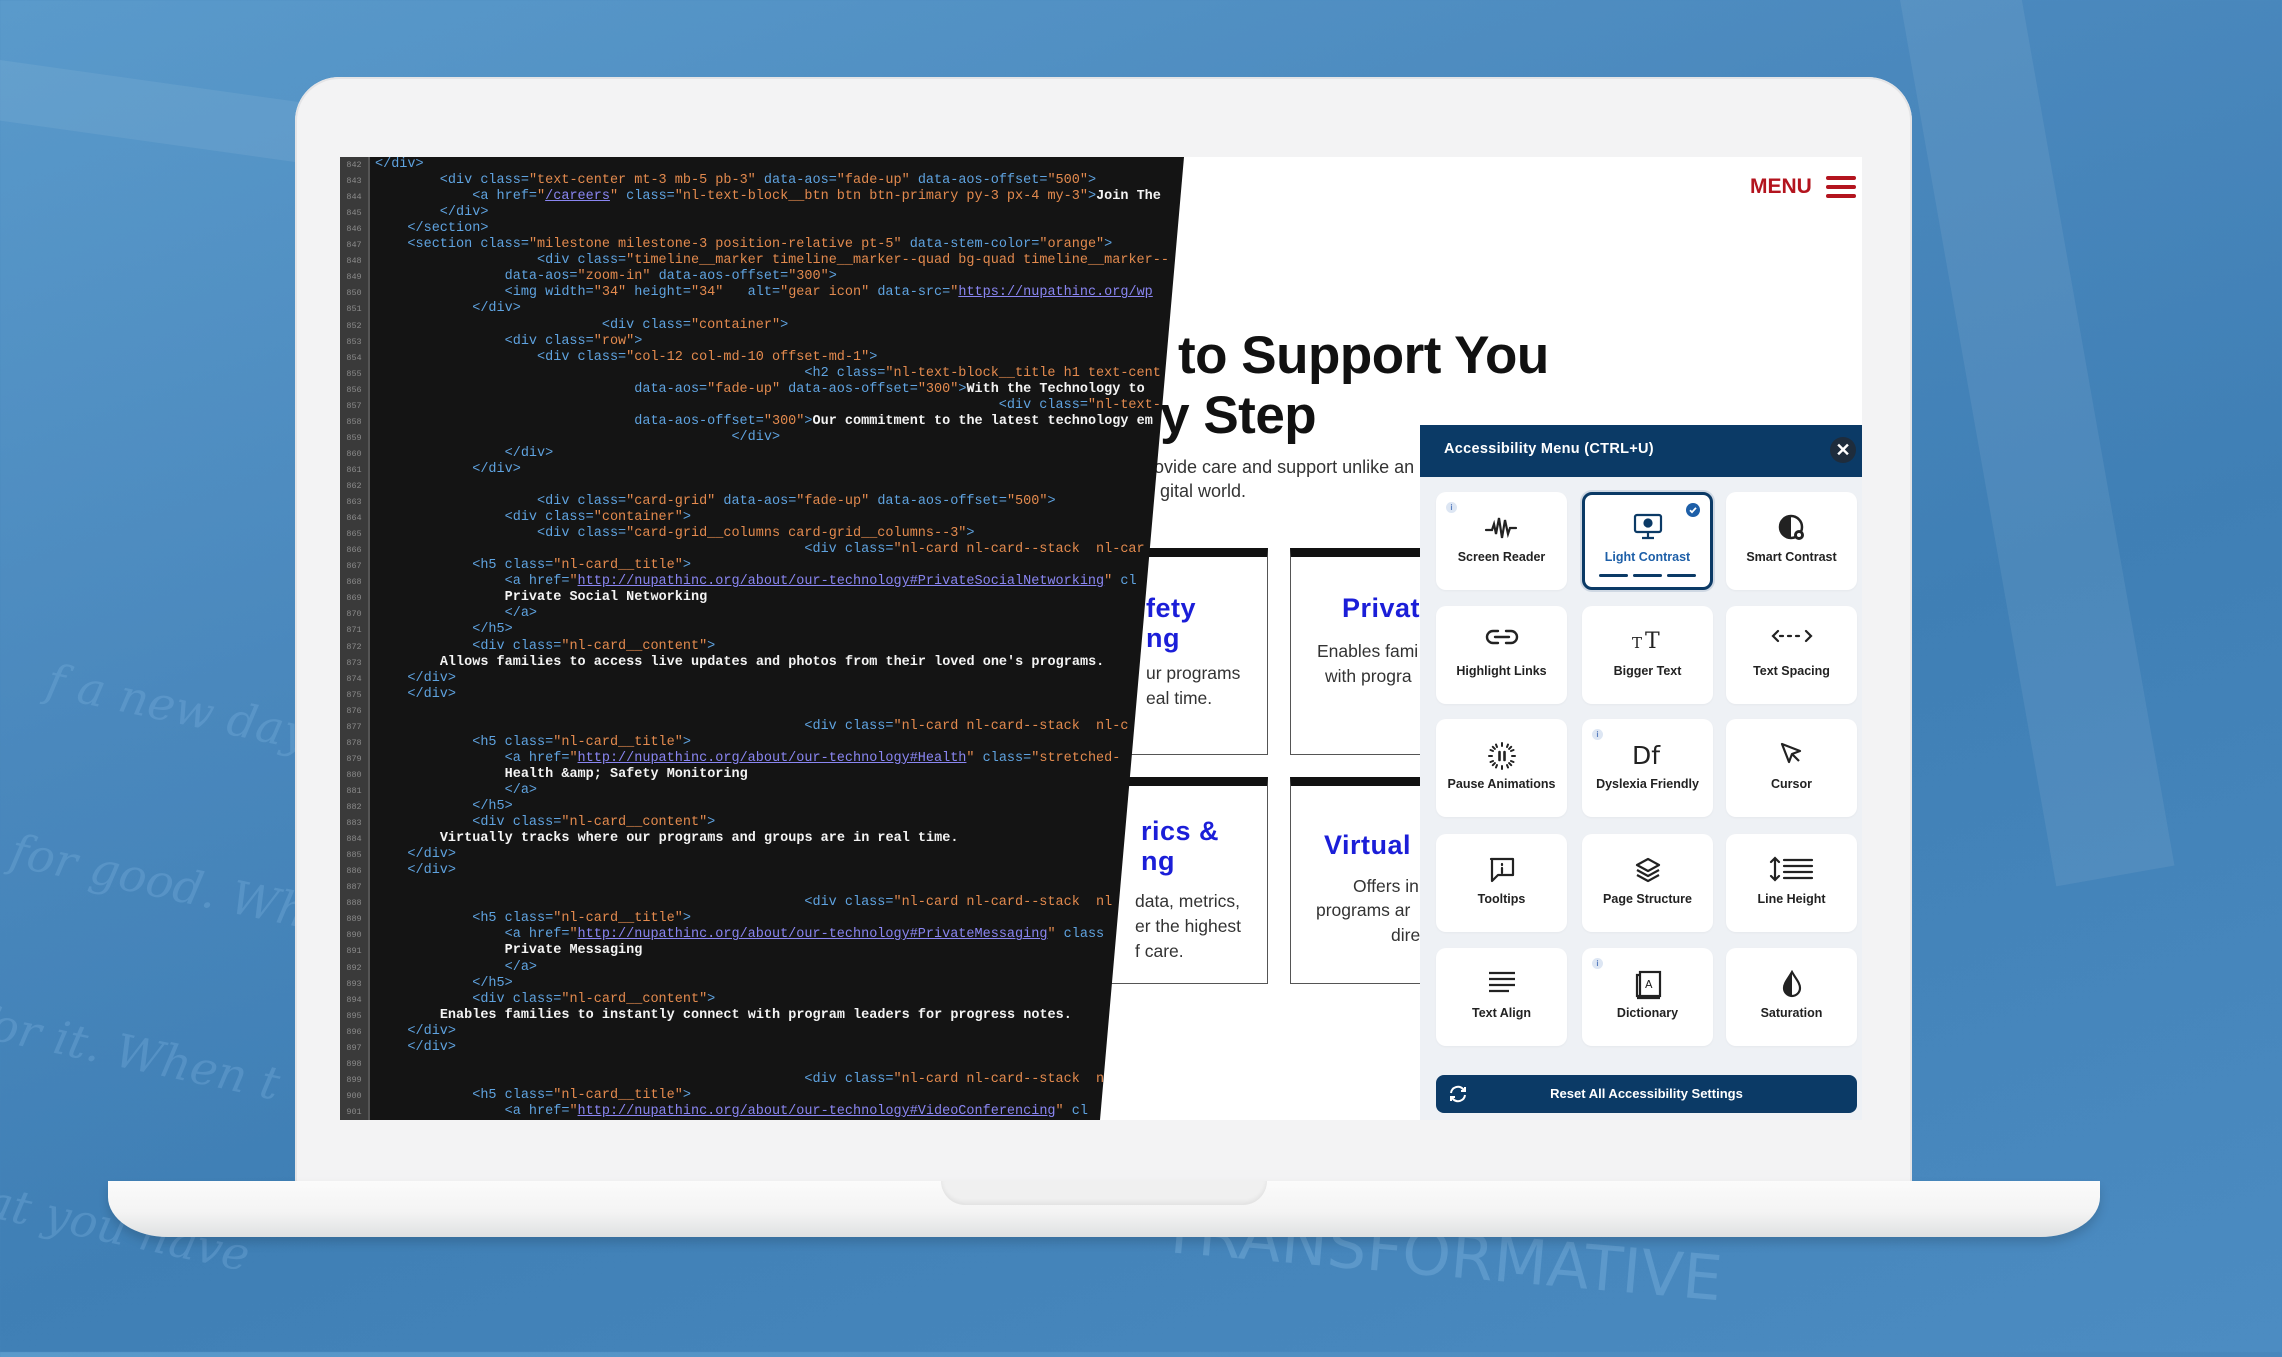 Image resolution: width=2282 pixels, height=1357 pixels. I want to click on card-title: Privat, so click(1381, 608).